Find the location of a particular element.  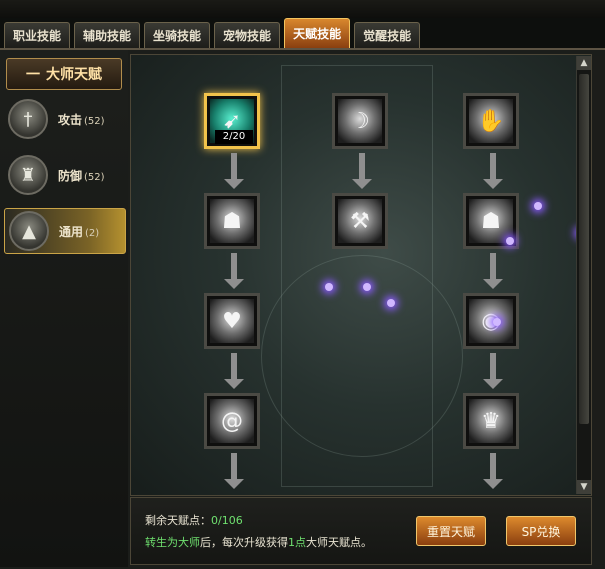

sidebar-item-label: 防御 (52) is located at coordinates (81, 175).